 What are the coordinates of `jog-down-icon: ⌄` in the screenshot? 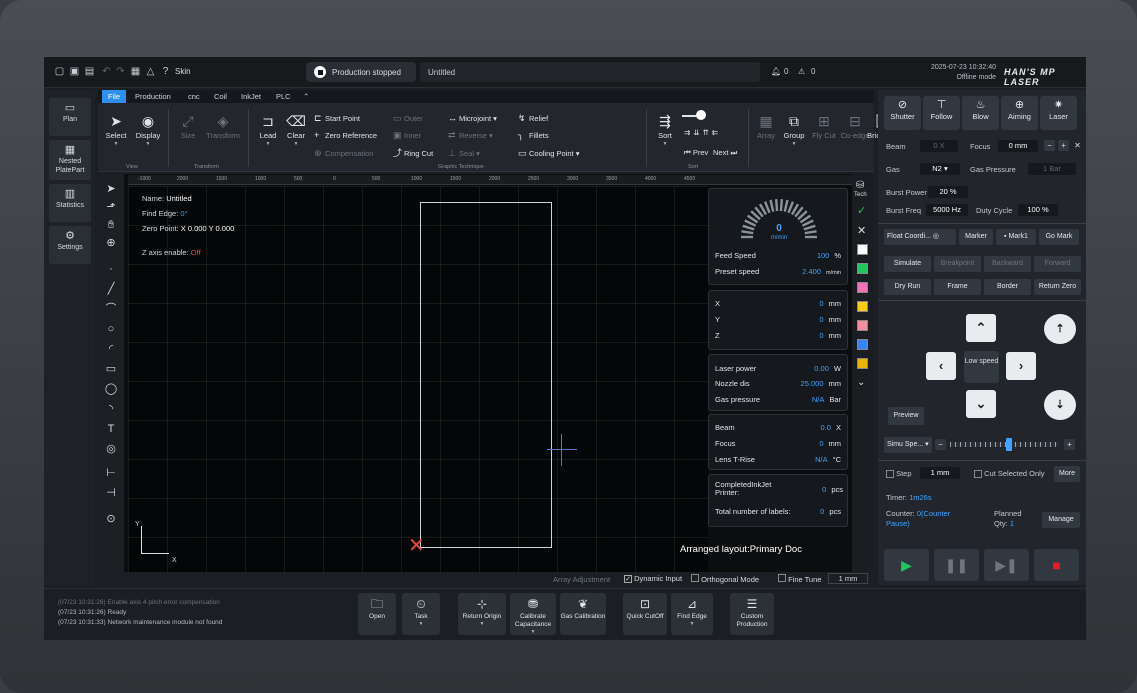 It's located at (981, 404).